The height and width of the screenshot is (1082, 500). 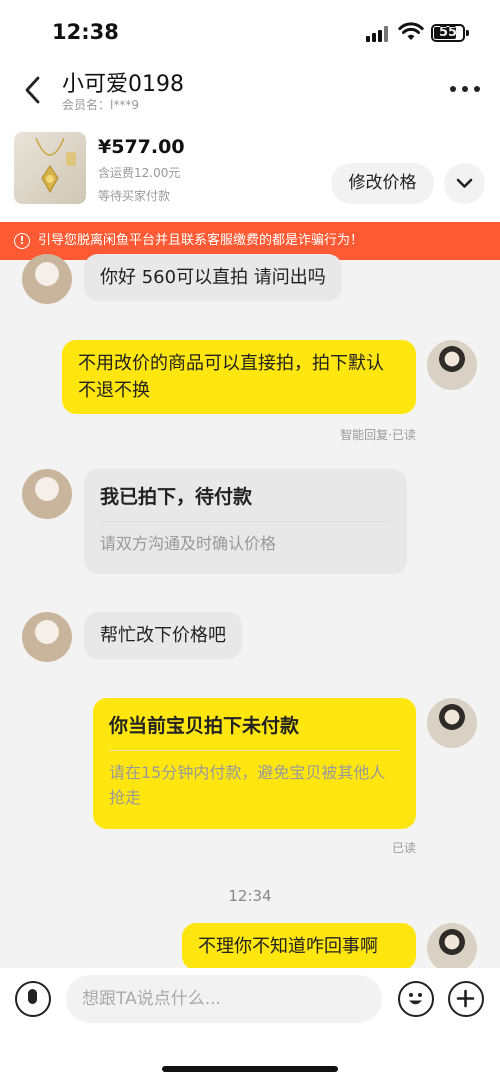 I want to click on message-input, so click(x=224, y=999).